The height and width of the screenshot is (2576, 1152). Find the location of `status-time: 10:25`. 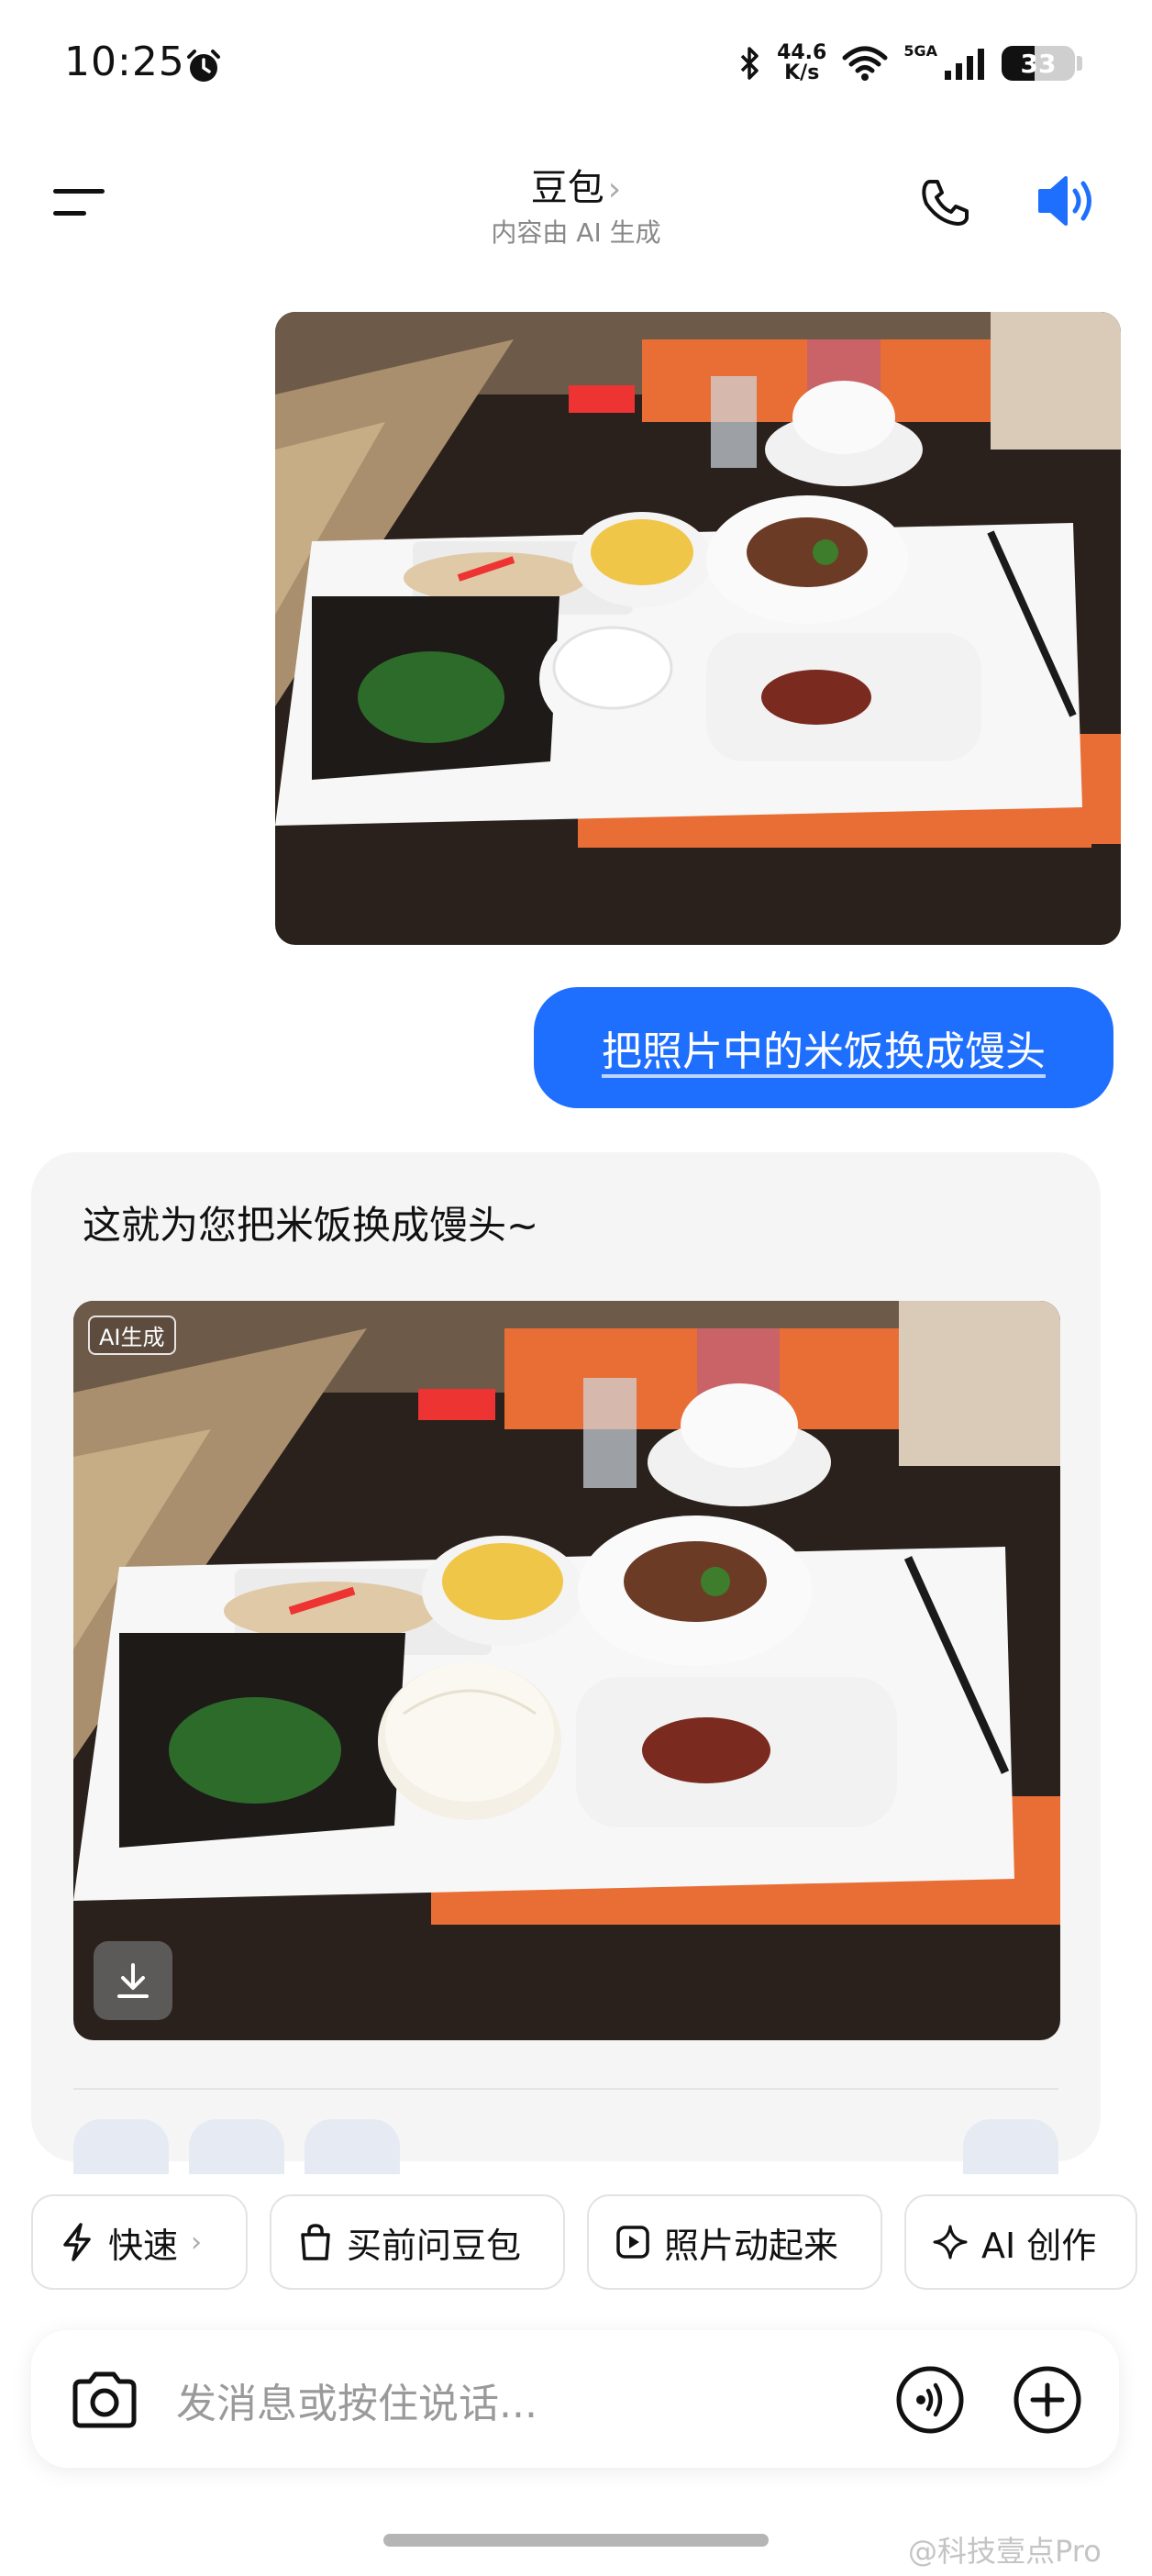

status-time: 10:25 is located at coordinates (124, 62).